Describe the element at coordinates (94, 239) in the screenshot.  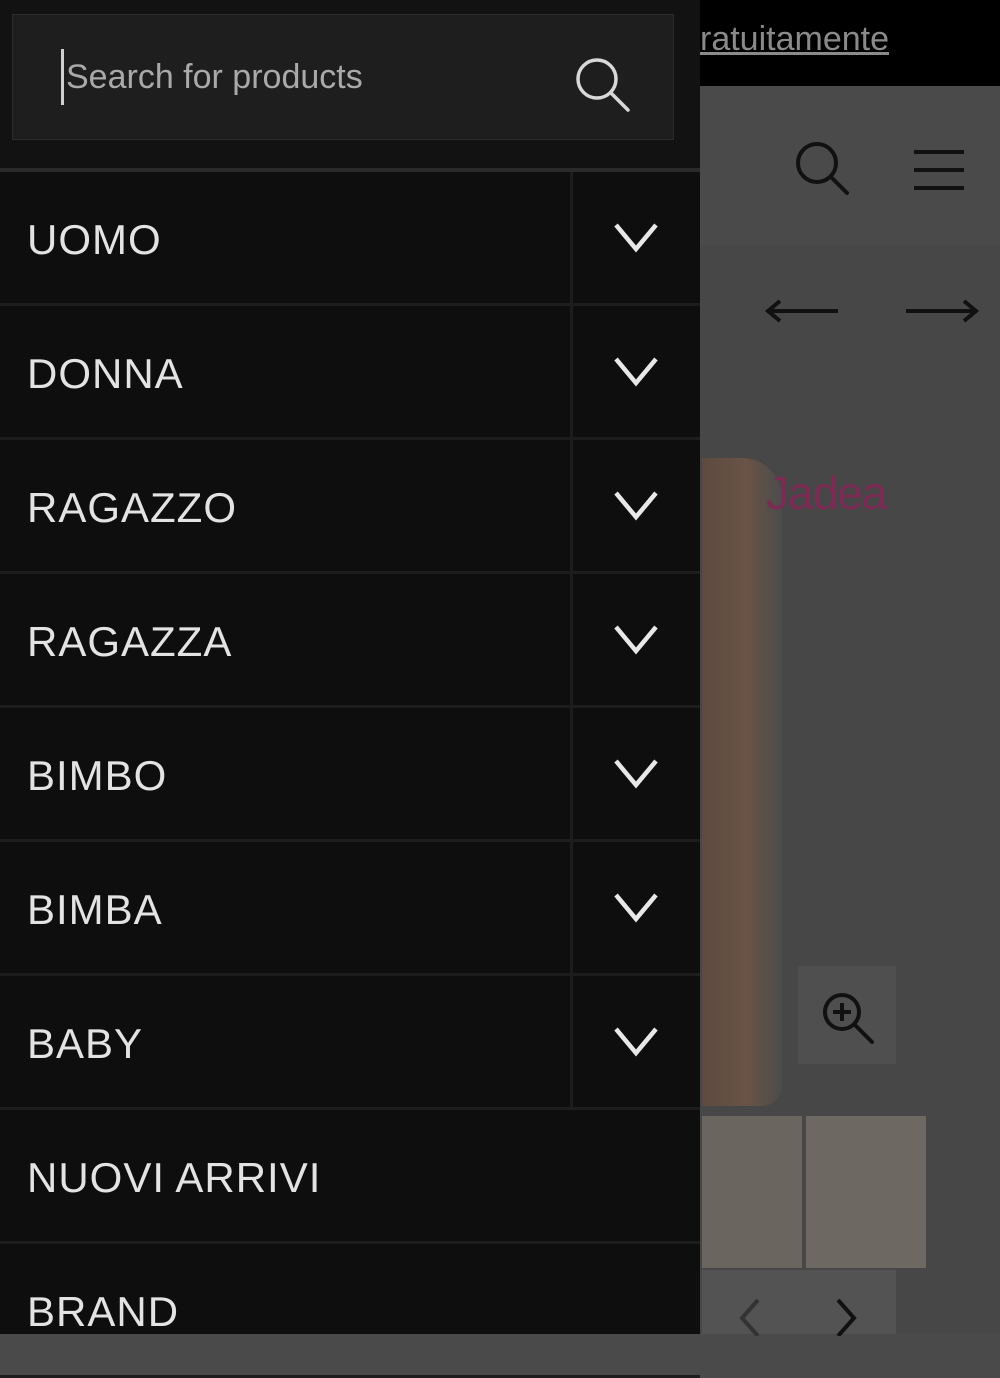
I see `menu-item-label: UOMO` at that location.